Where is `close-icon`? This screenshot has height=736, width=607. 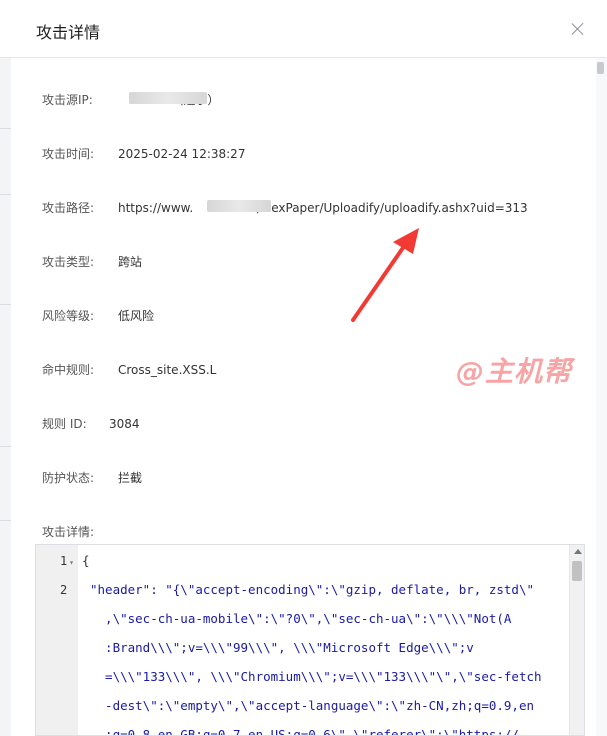 close-icon is located at coordinates (578, 29).